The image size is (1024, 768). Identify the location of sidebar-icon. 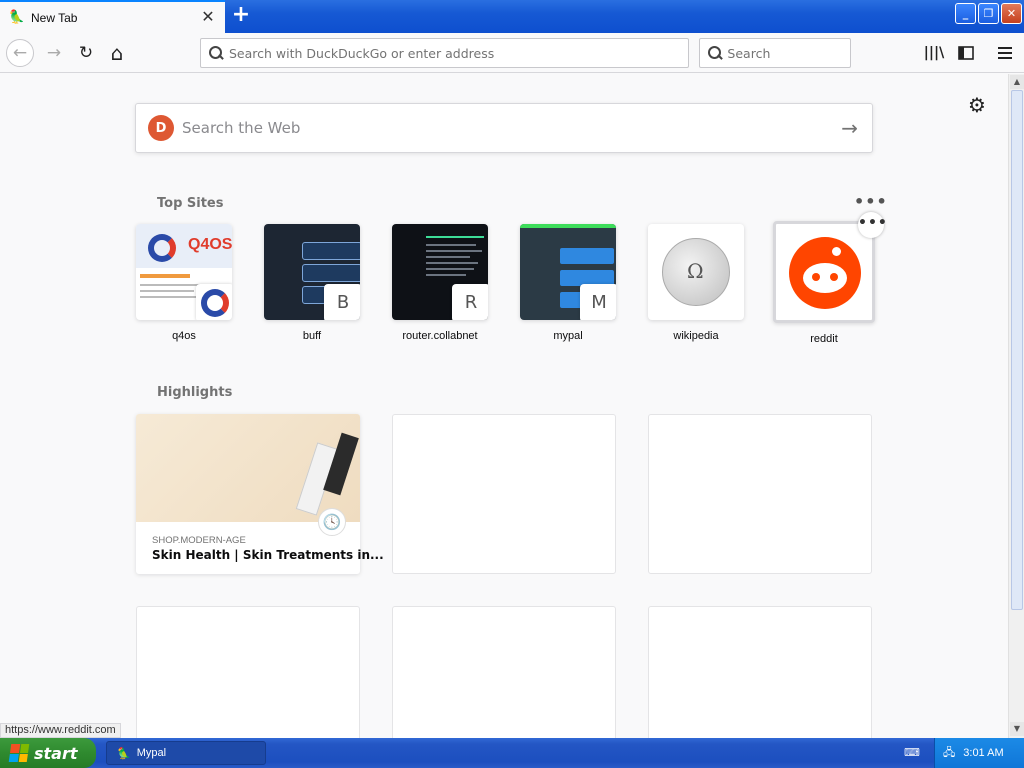
(966, 53).